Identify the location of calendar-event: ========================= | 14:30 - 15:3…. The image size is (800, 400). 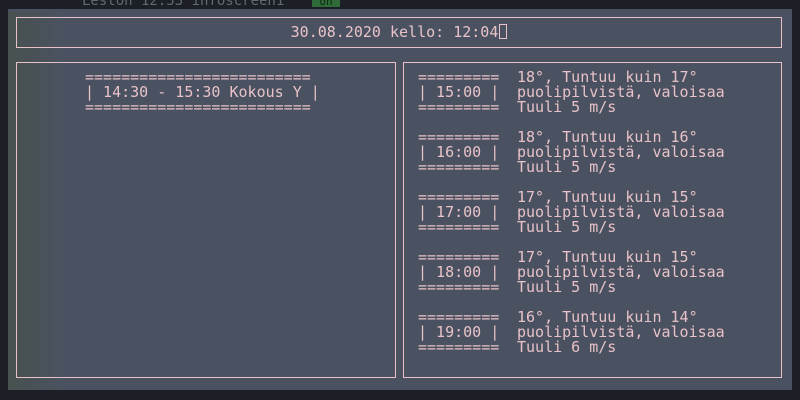
(202, 92).